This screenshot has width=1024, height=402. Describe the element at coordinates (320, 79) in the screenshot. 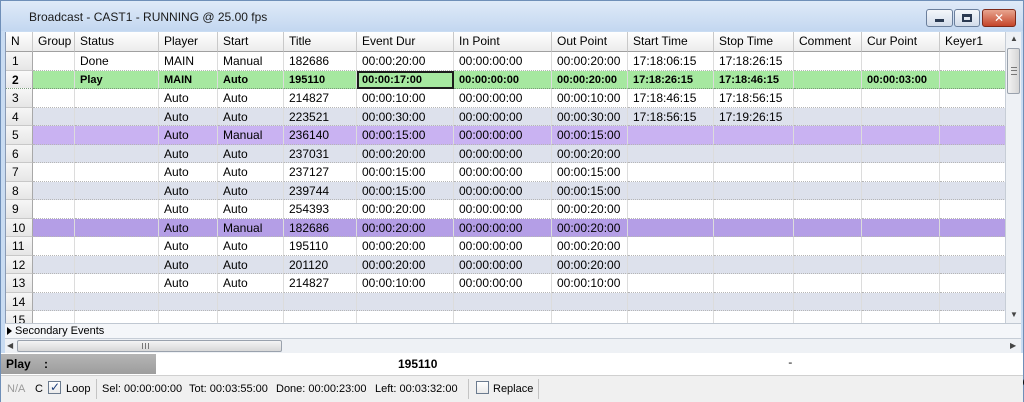

I see `cell-title: 195110` at that location.